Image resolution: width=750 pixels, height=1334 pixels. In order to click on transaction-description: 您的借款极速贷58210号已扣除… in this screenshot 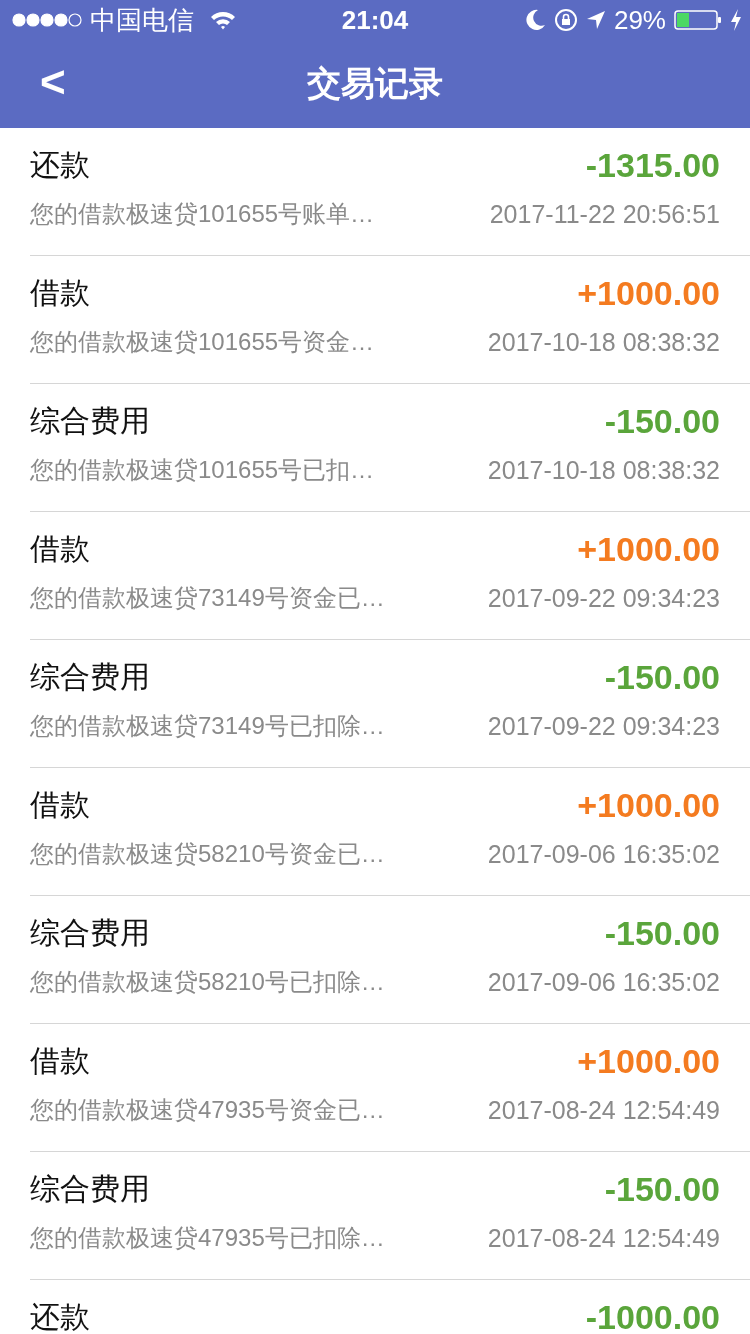, I will do `click(207, 982)`.